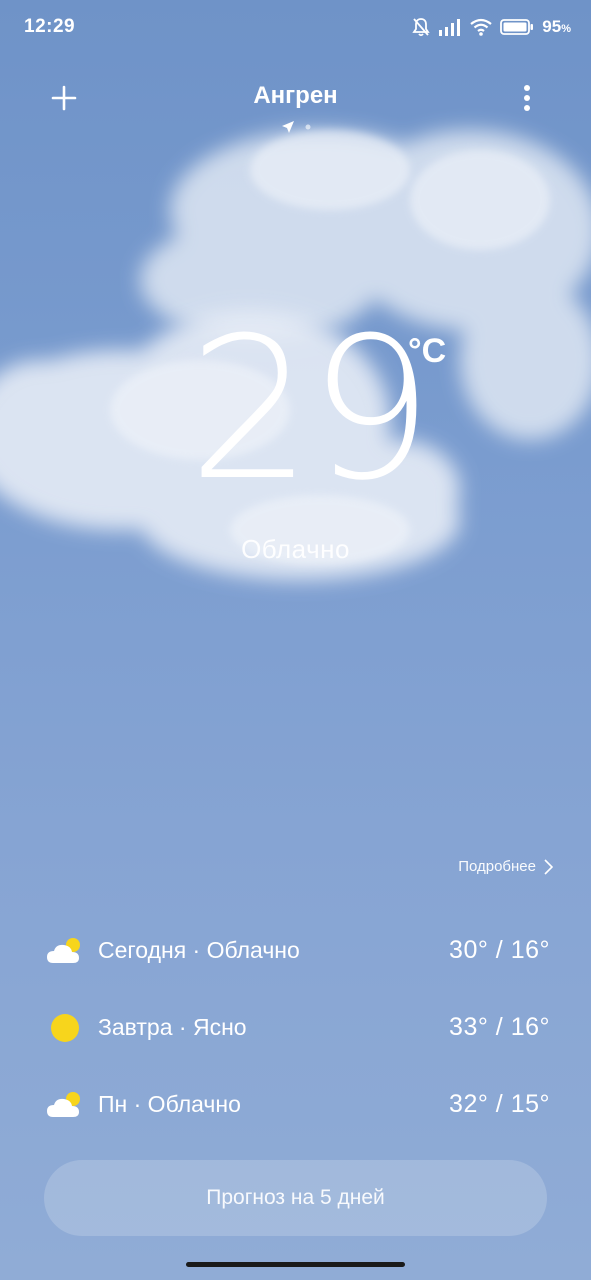 Image resolution: width=591 pixels, height=1280 pixels. What do you see at coordinates (556, 26) in the screenshot?
I see `battery-percent: 95%` at bounding box center [556, 26].